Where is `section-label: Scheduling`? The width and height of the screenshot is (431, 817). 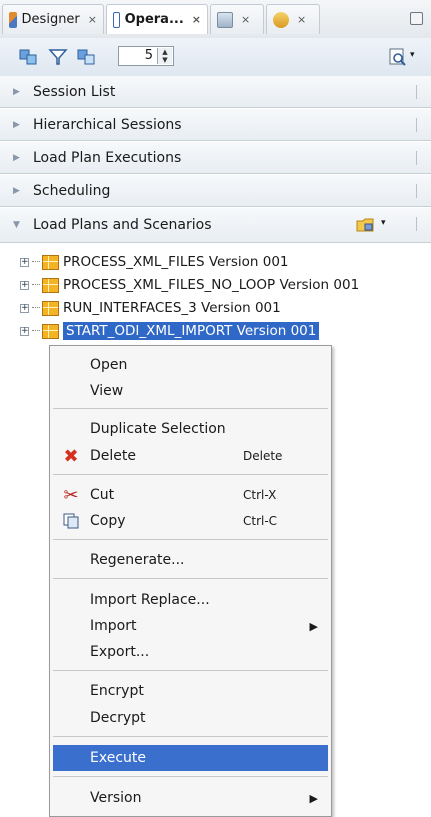 section-label: Scheduling is located at coordinates (72, 190).